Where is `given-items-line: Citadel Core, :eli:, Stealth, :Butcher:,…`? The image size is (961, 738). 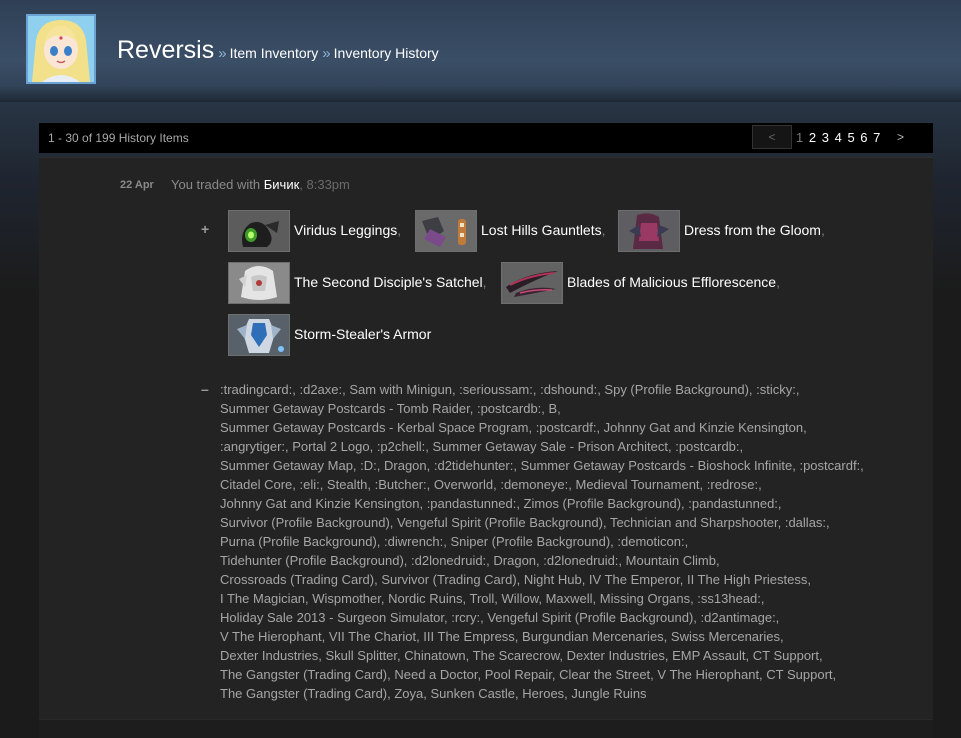
given-items-line: Citadel Core, :eli:, Stealth, :Butcher:,… is located at coordinates (491, 484).